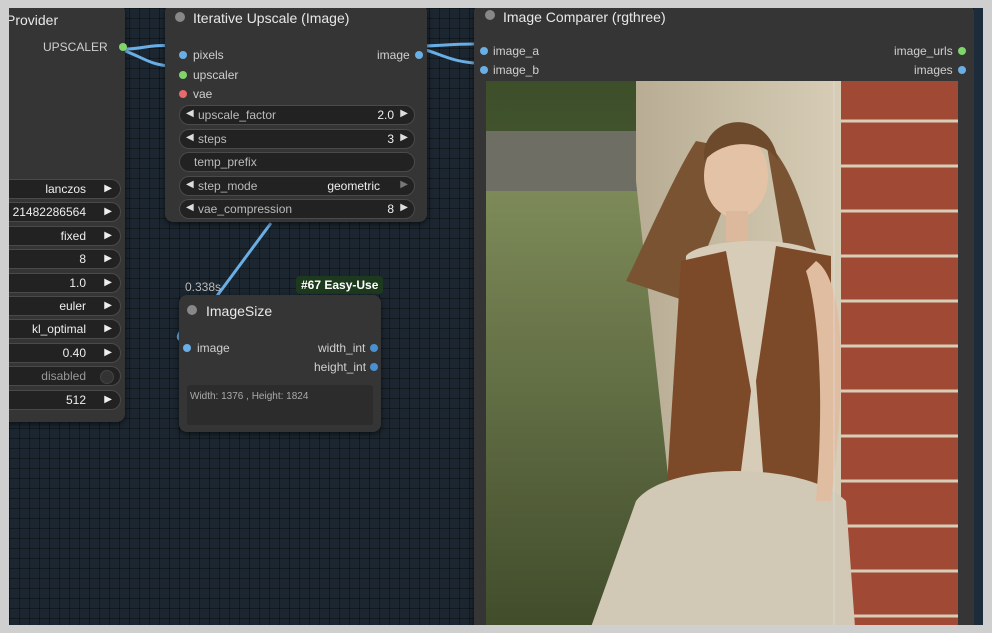 The height and width of the screenshot is (633, 992). What do you see at coordinates (72, 306) in the screenshot?
I see `provider-widget-value: euler` at bounding box center [72, 306].